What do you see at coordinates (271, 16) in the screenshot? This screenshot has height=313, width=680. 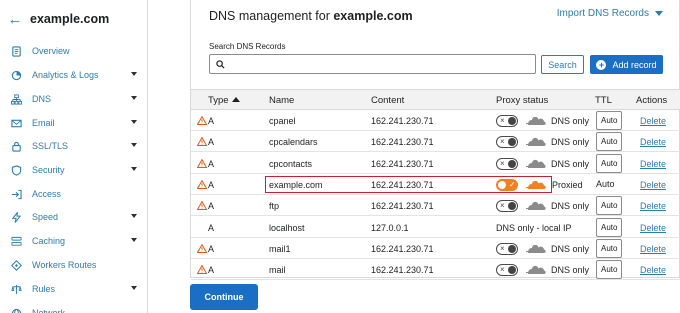 I see `page-title-prefix: DNS management for` at bounding box center [271, 16].